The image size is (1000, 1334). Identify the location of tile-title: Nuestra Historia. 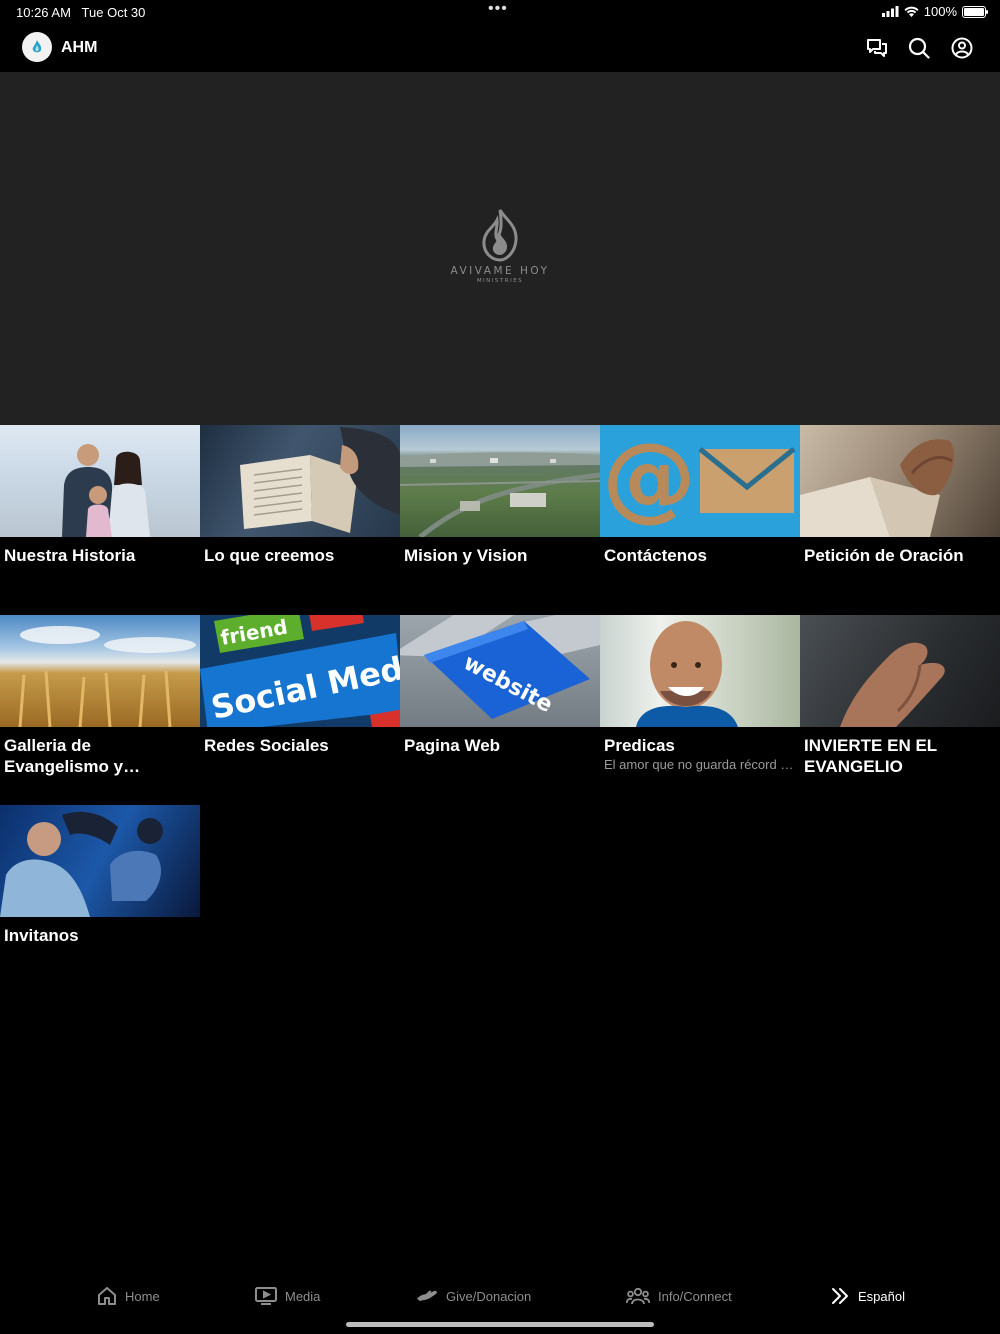
(70, 555).